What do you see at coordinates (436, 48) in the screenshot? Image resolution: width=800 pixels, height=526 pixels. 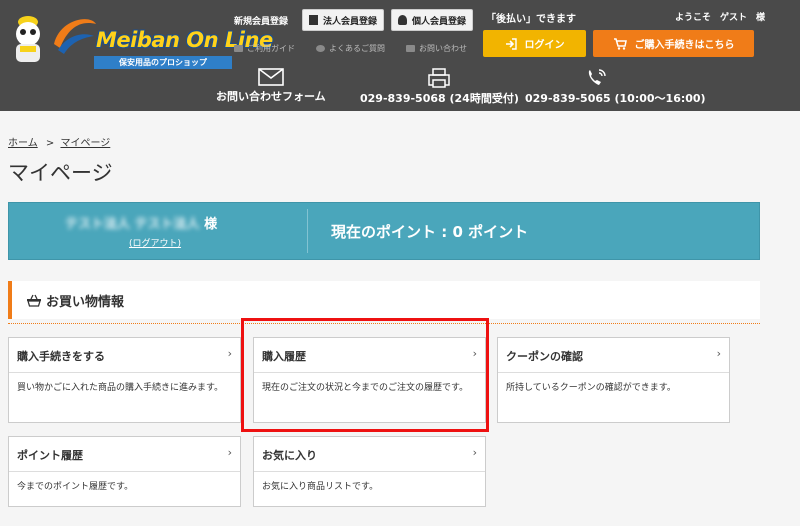 I see `inquiry-link: お問い合わせ` at bounding box center [436, 48].